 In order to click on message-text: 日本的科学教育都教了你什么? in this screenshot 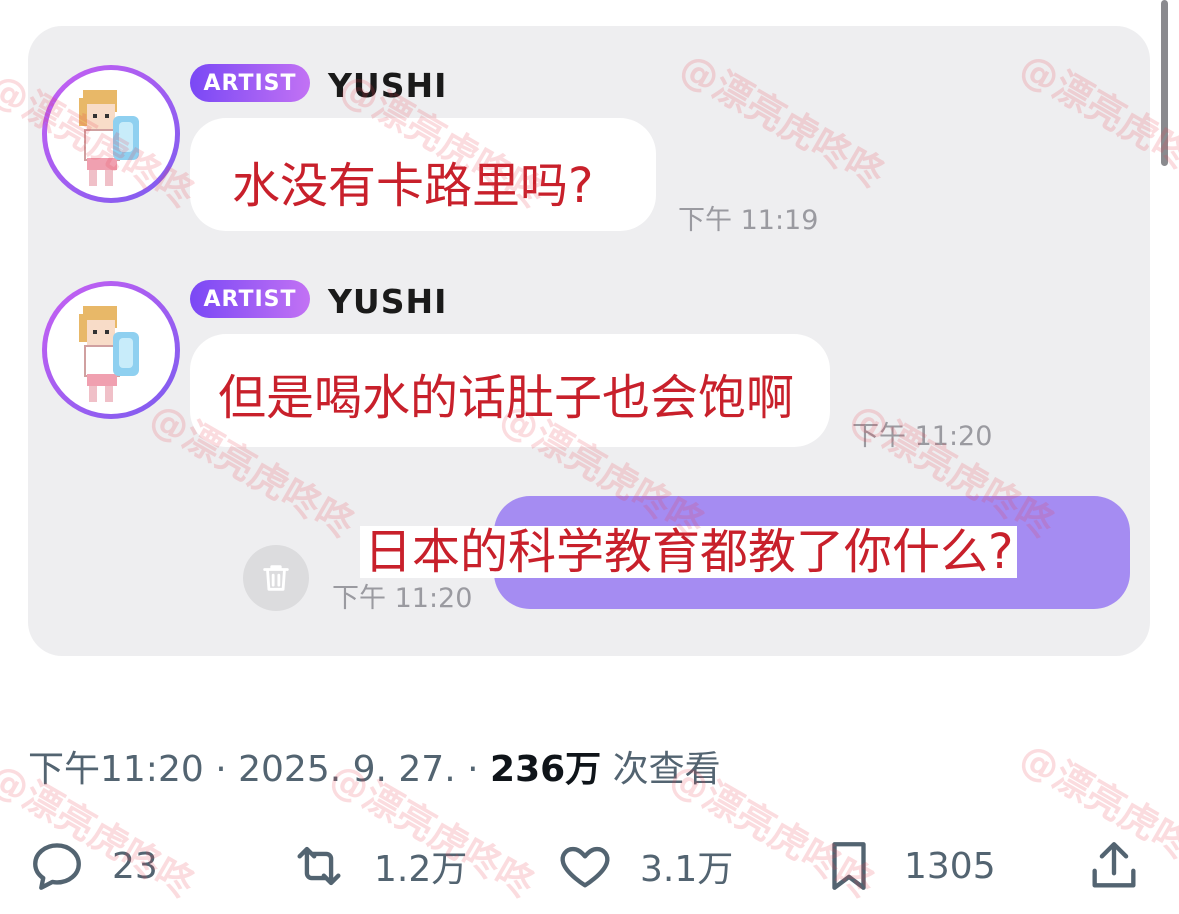, I will do `click(689, 552)`.